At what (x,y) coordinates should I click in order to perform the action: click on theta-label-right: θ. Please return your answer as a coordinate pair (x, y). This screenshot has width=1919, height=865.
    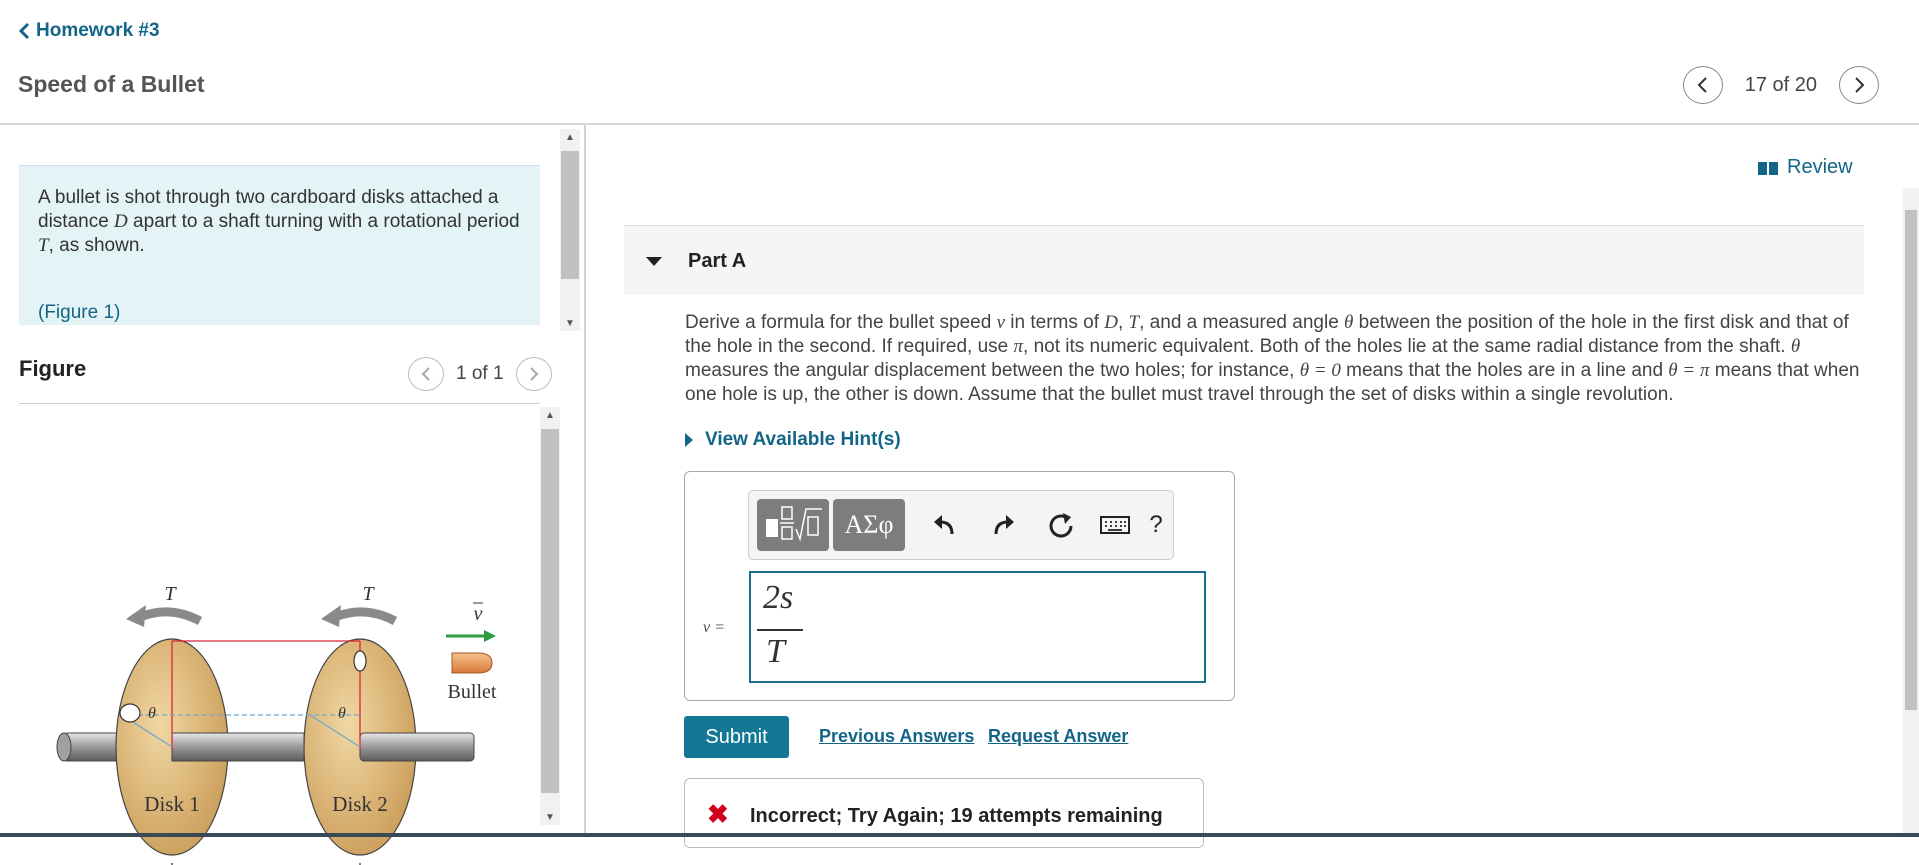
    Looking at the image, I should click on (342, 713).